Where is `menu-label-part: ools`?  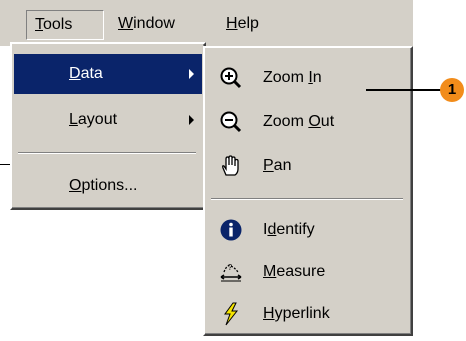 menu-label-part: ools is located at coordinates (58, 24).